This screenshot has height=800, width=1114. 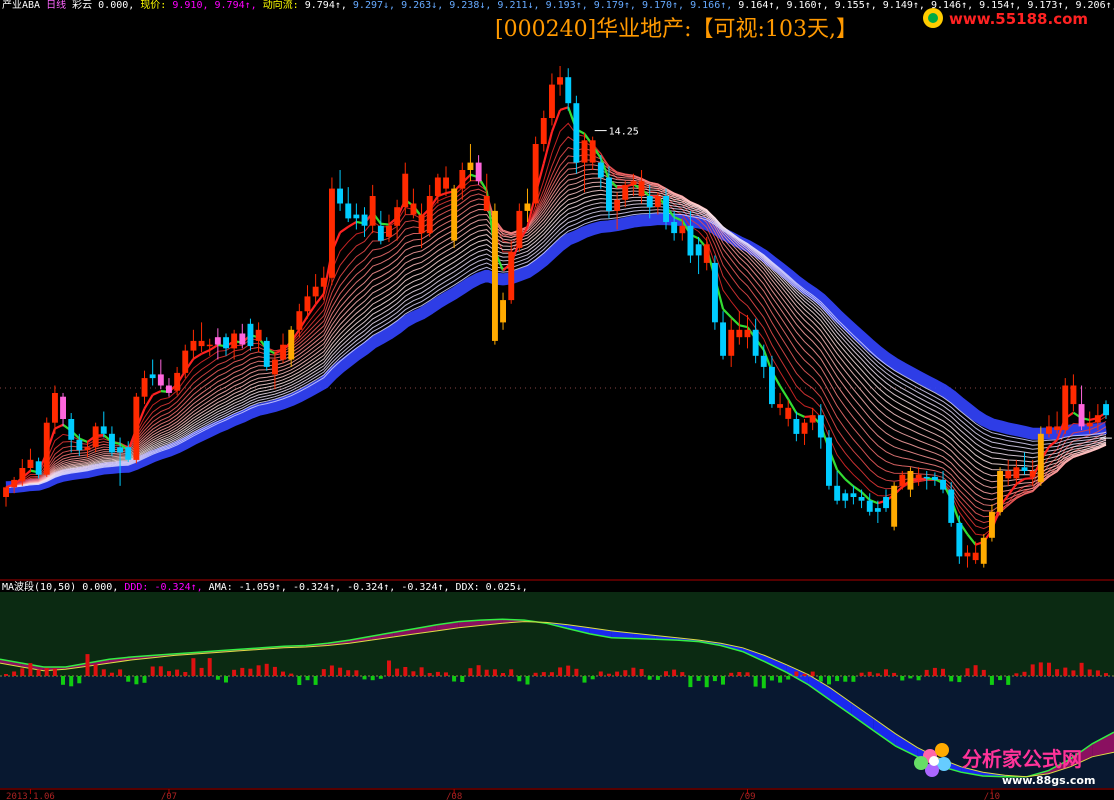 I want to click on sub-legend-item-5: -1.059↑,, so click(x=266, y=587).